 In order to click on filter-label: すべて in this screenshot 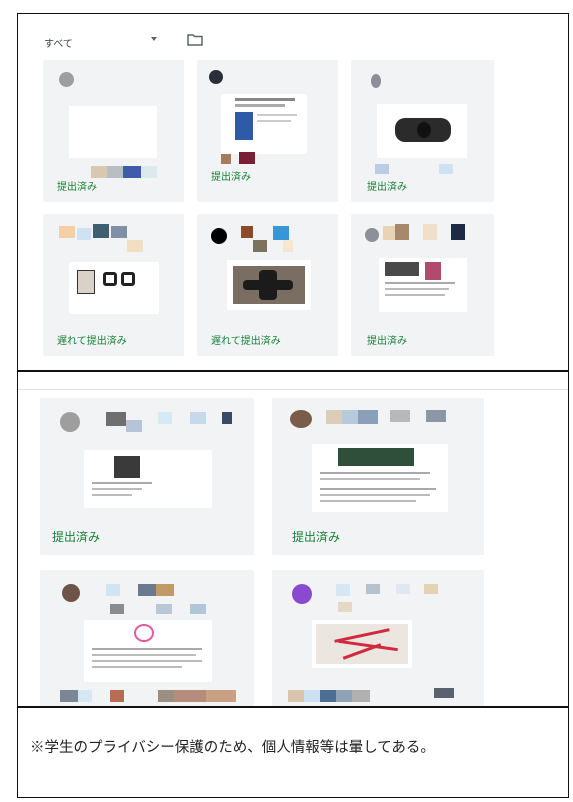, I will do `click(58, 44)`.